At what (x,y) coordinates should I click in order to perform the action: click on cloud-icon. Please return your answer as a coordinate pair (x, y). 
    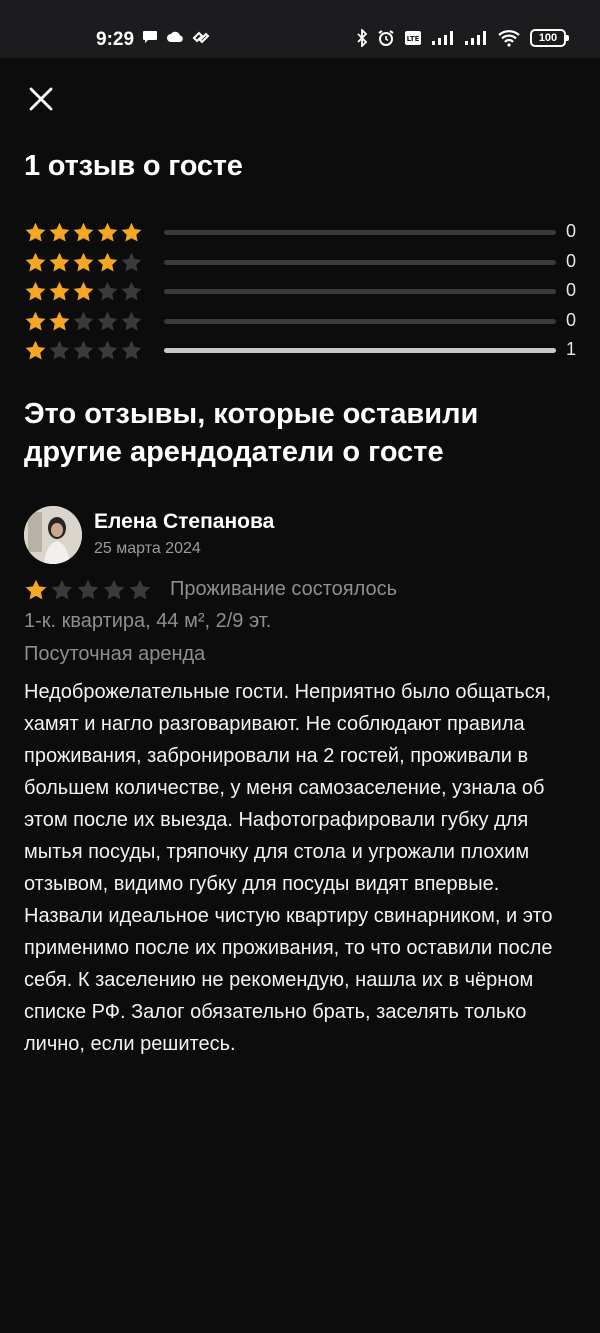
    Looking at the image, I should click on (175, 36).